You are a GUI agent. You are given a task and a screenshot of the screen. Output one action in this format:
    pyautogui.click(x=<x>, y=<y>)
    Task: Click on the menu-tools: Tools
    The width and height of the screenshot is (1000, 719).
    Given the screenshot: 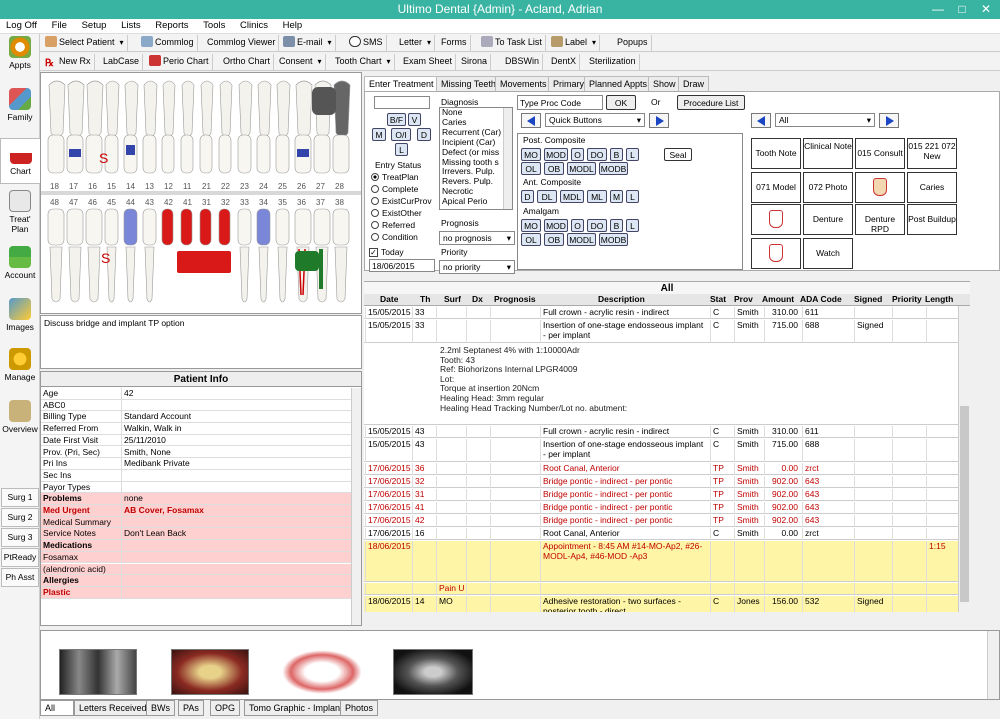 What is the action you would take?
    pyautogui.click(x=214, y=25)
    